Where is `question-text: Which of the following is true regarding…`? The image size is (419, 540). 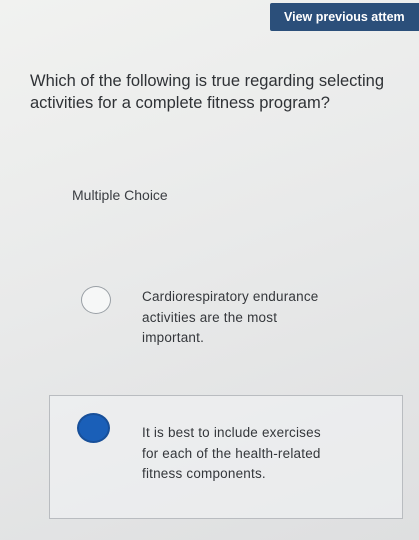 question-text: Which of the following is true regarding… is located at coordinates (207, 92).